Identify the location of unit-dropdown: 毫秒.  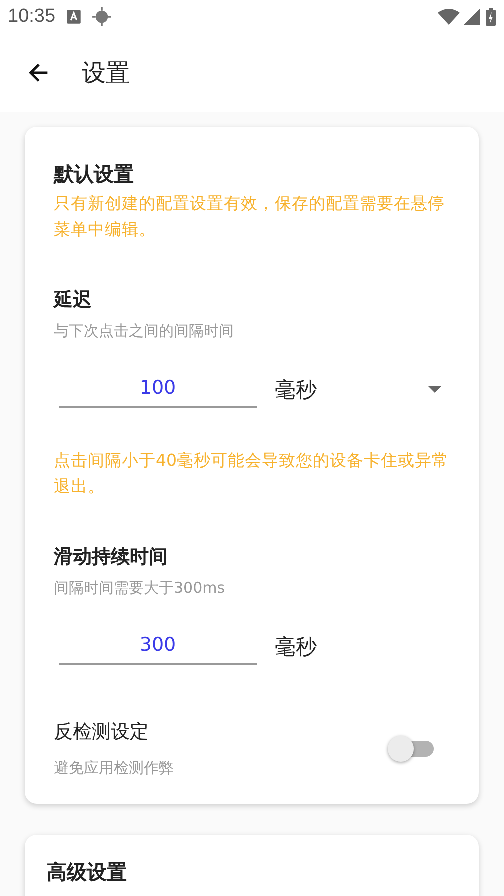
(362, 390).